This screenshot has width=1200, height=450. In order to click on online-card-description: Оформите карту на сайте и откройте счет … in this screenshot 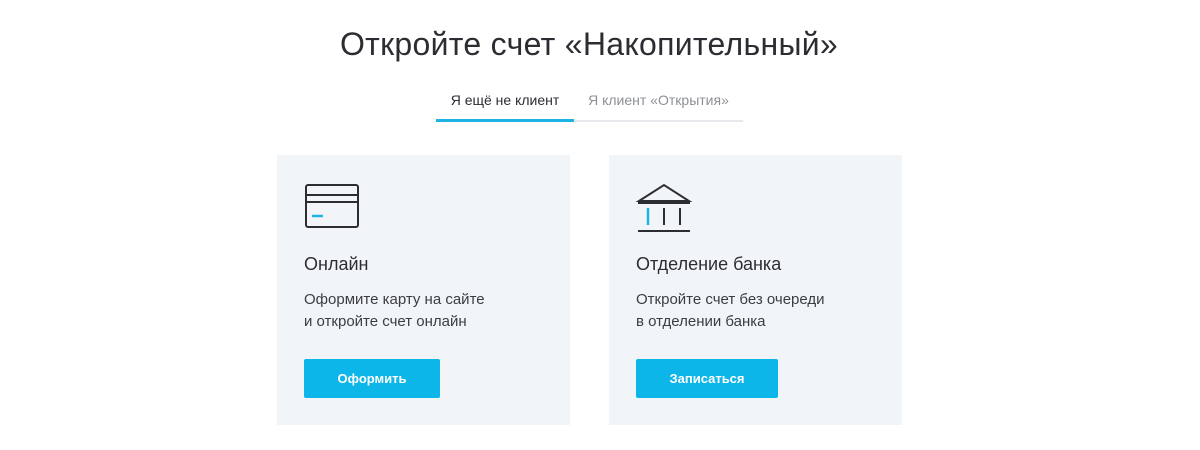, I will do `click(394, 310)`.